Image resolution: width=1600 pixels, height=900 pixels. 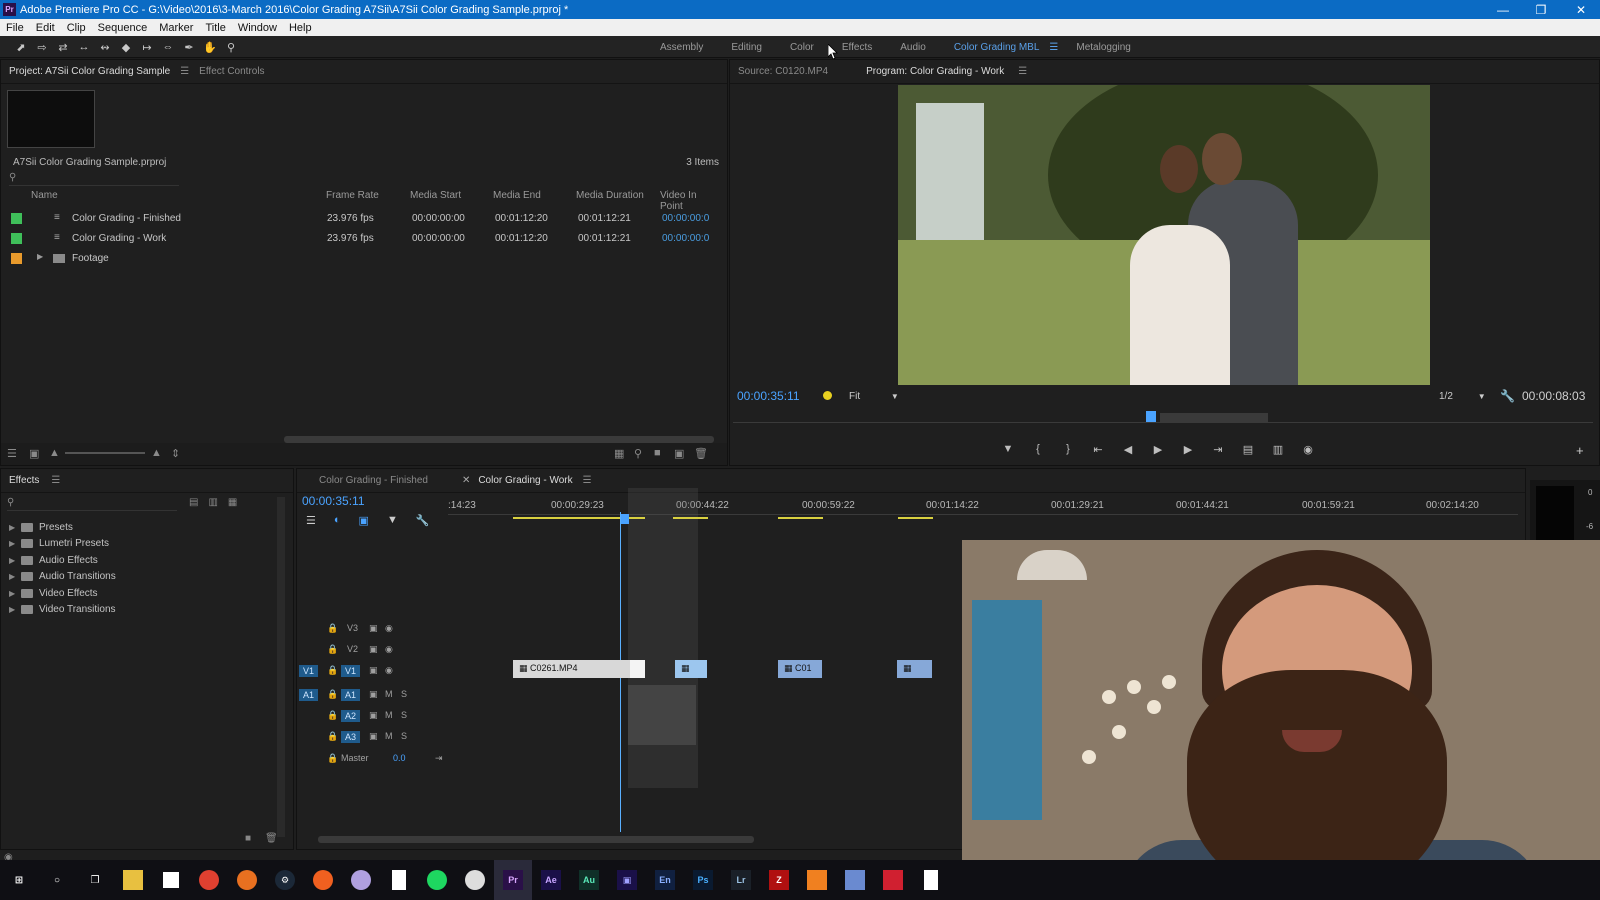 I want to click on step-forward-icon: ▶, so click(x=1188, y=449).